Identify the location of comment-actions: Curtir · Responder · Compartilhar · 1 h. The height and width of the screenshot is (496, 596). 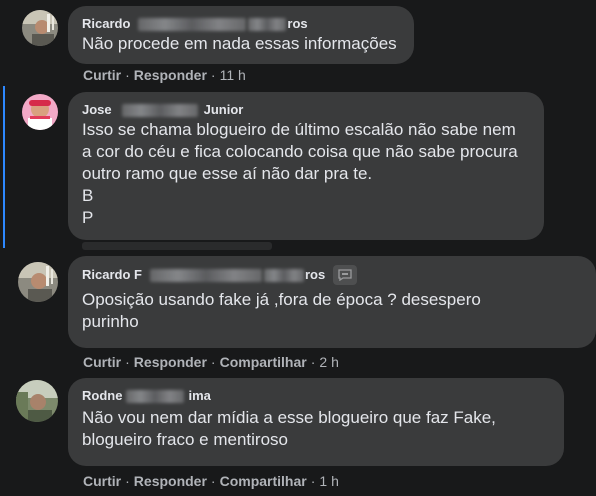
(211, 481).